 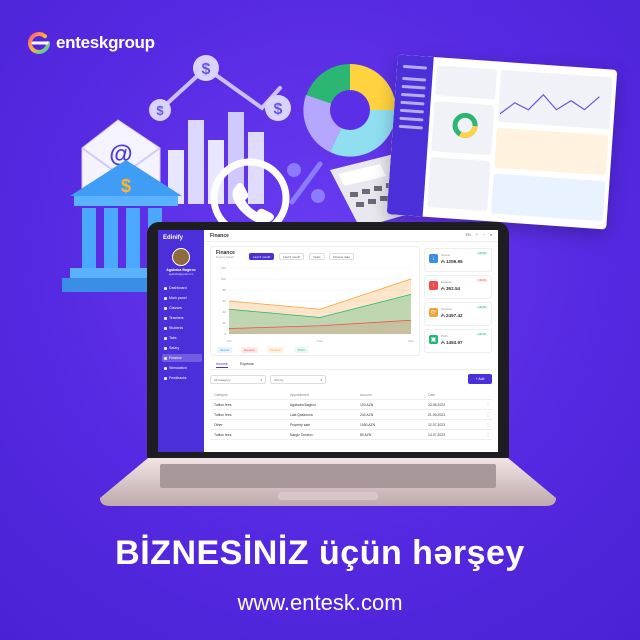 I want to click on laptop-base, so click(x=328, y=482).